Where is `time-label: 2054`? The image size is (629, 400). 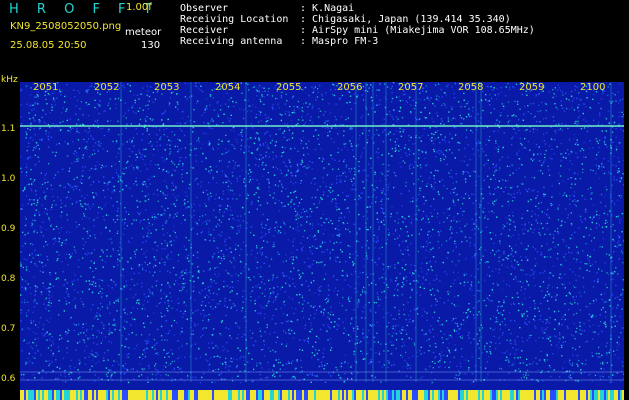 time-label: 2054 is located at coordinates (228, 87).